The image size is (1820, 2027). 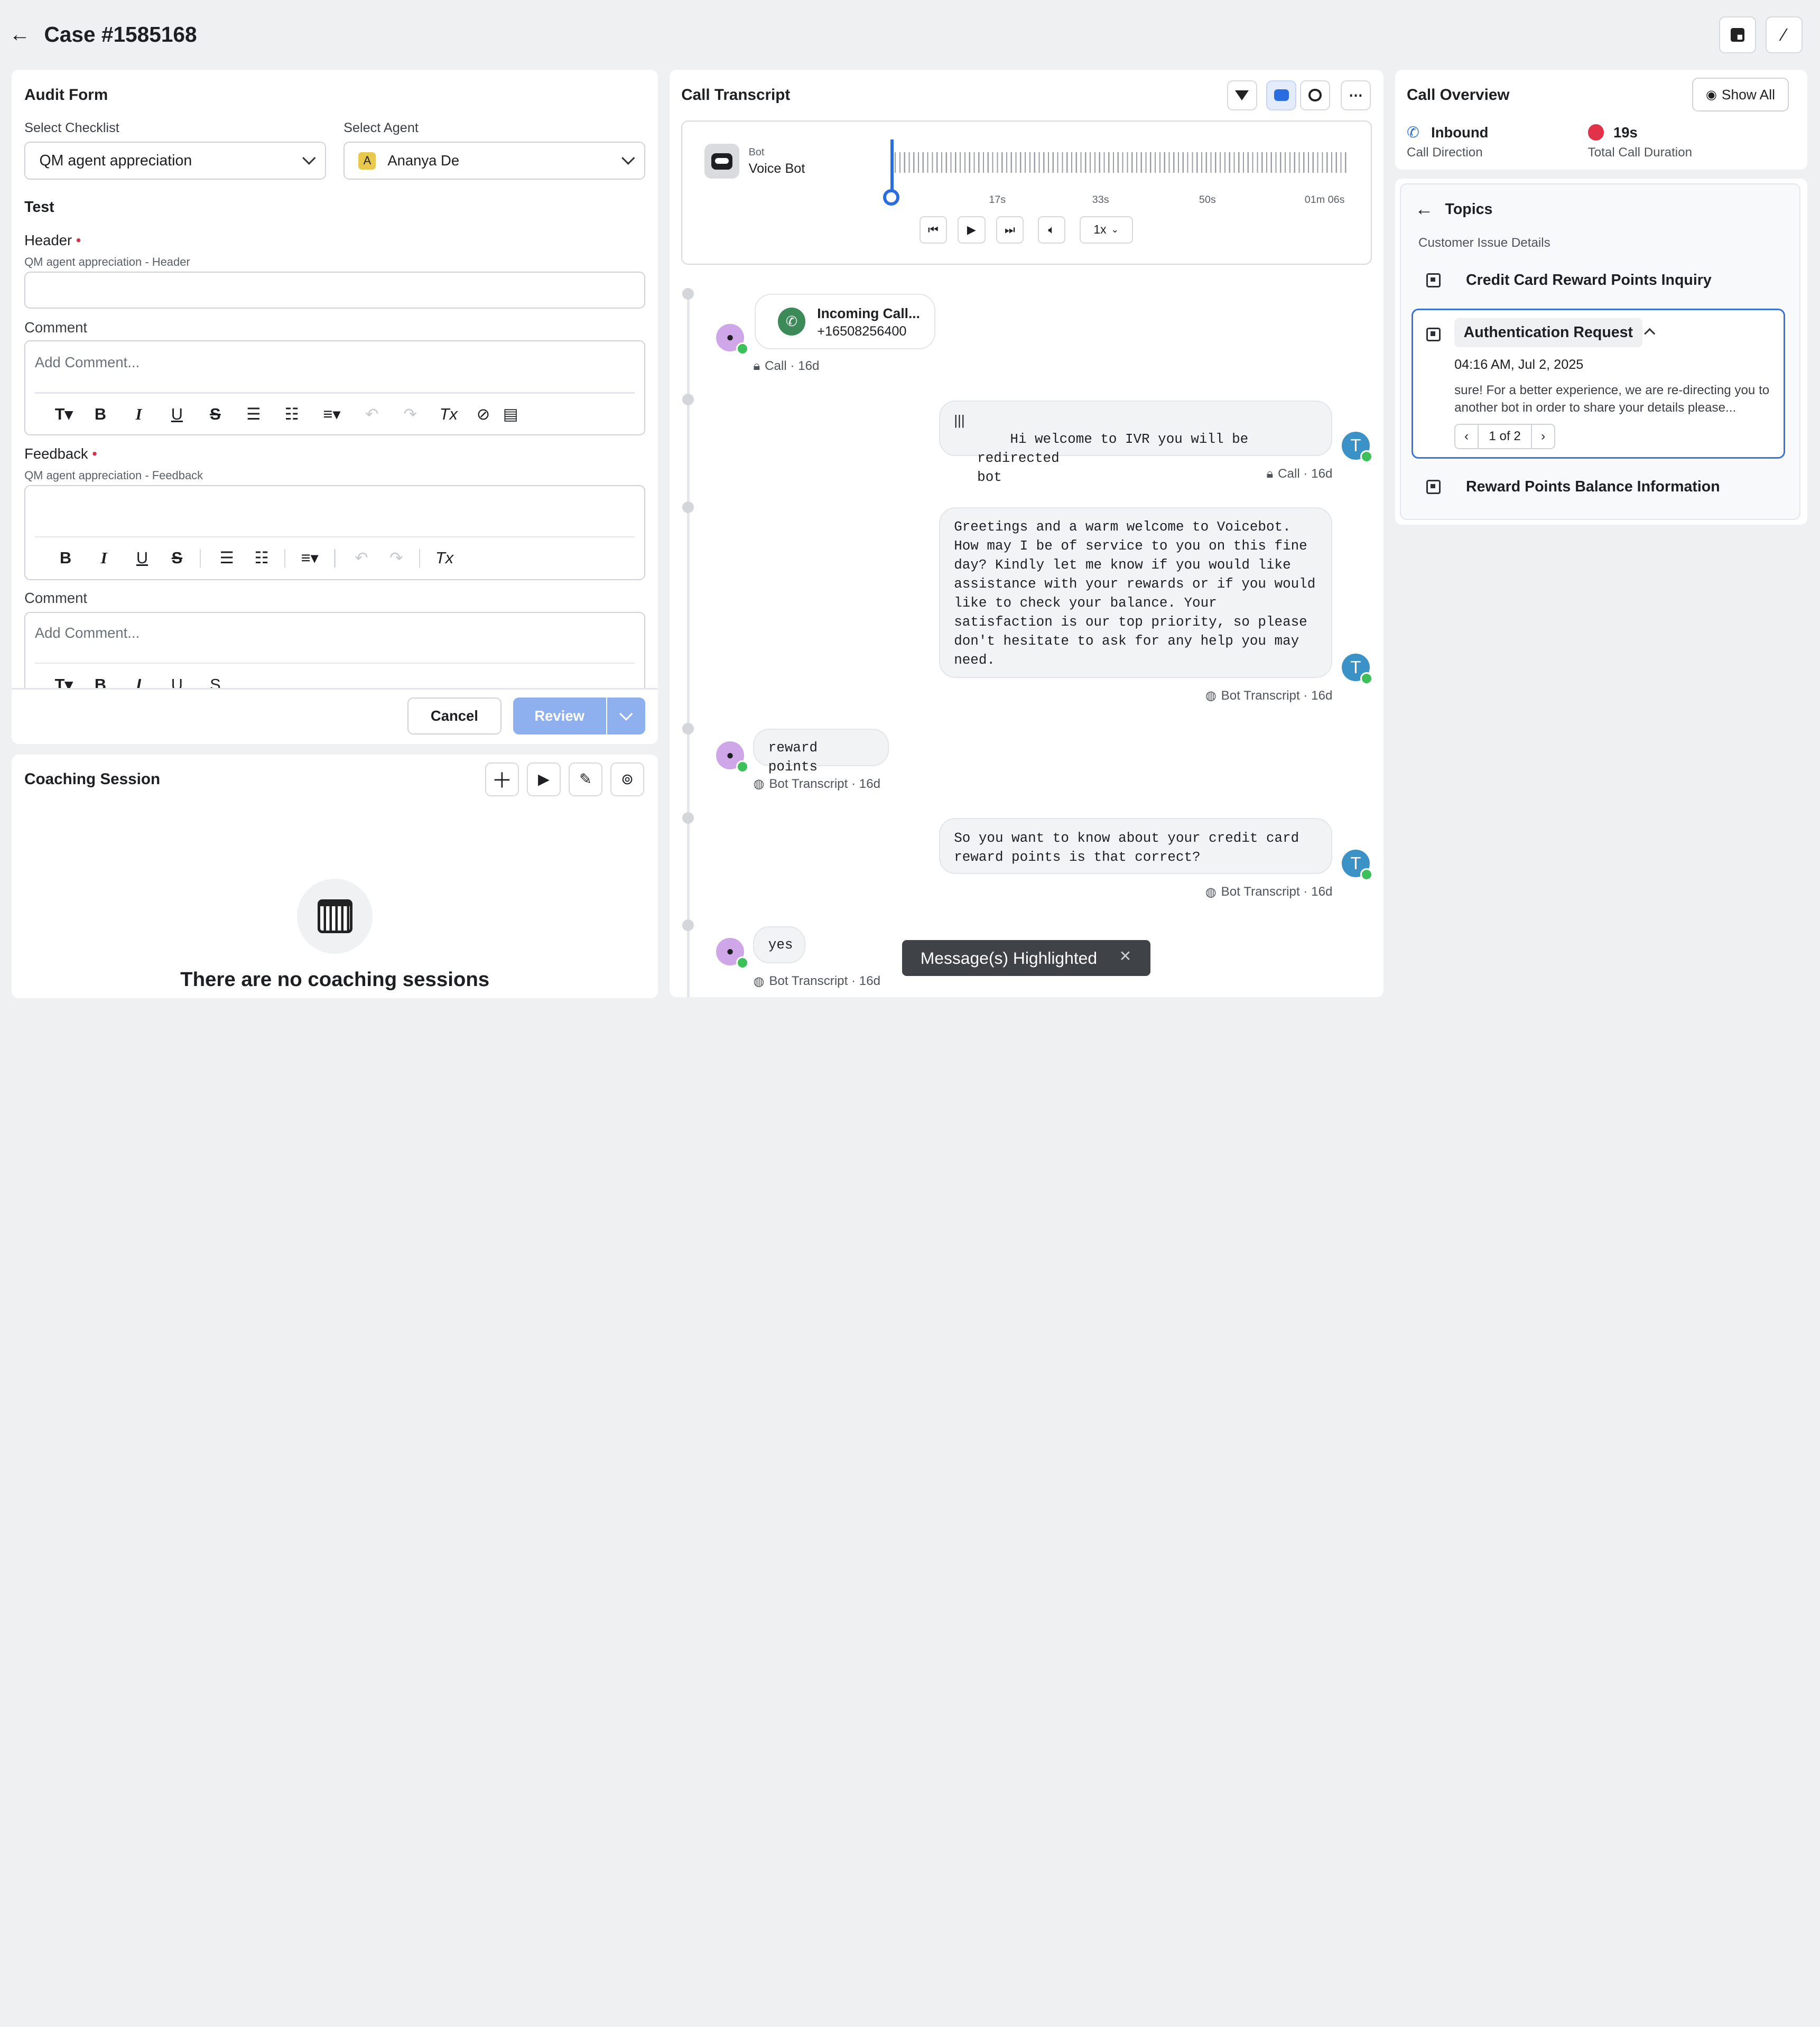 I want to click on player-role: Bot, so click(x=756, y=152).